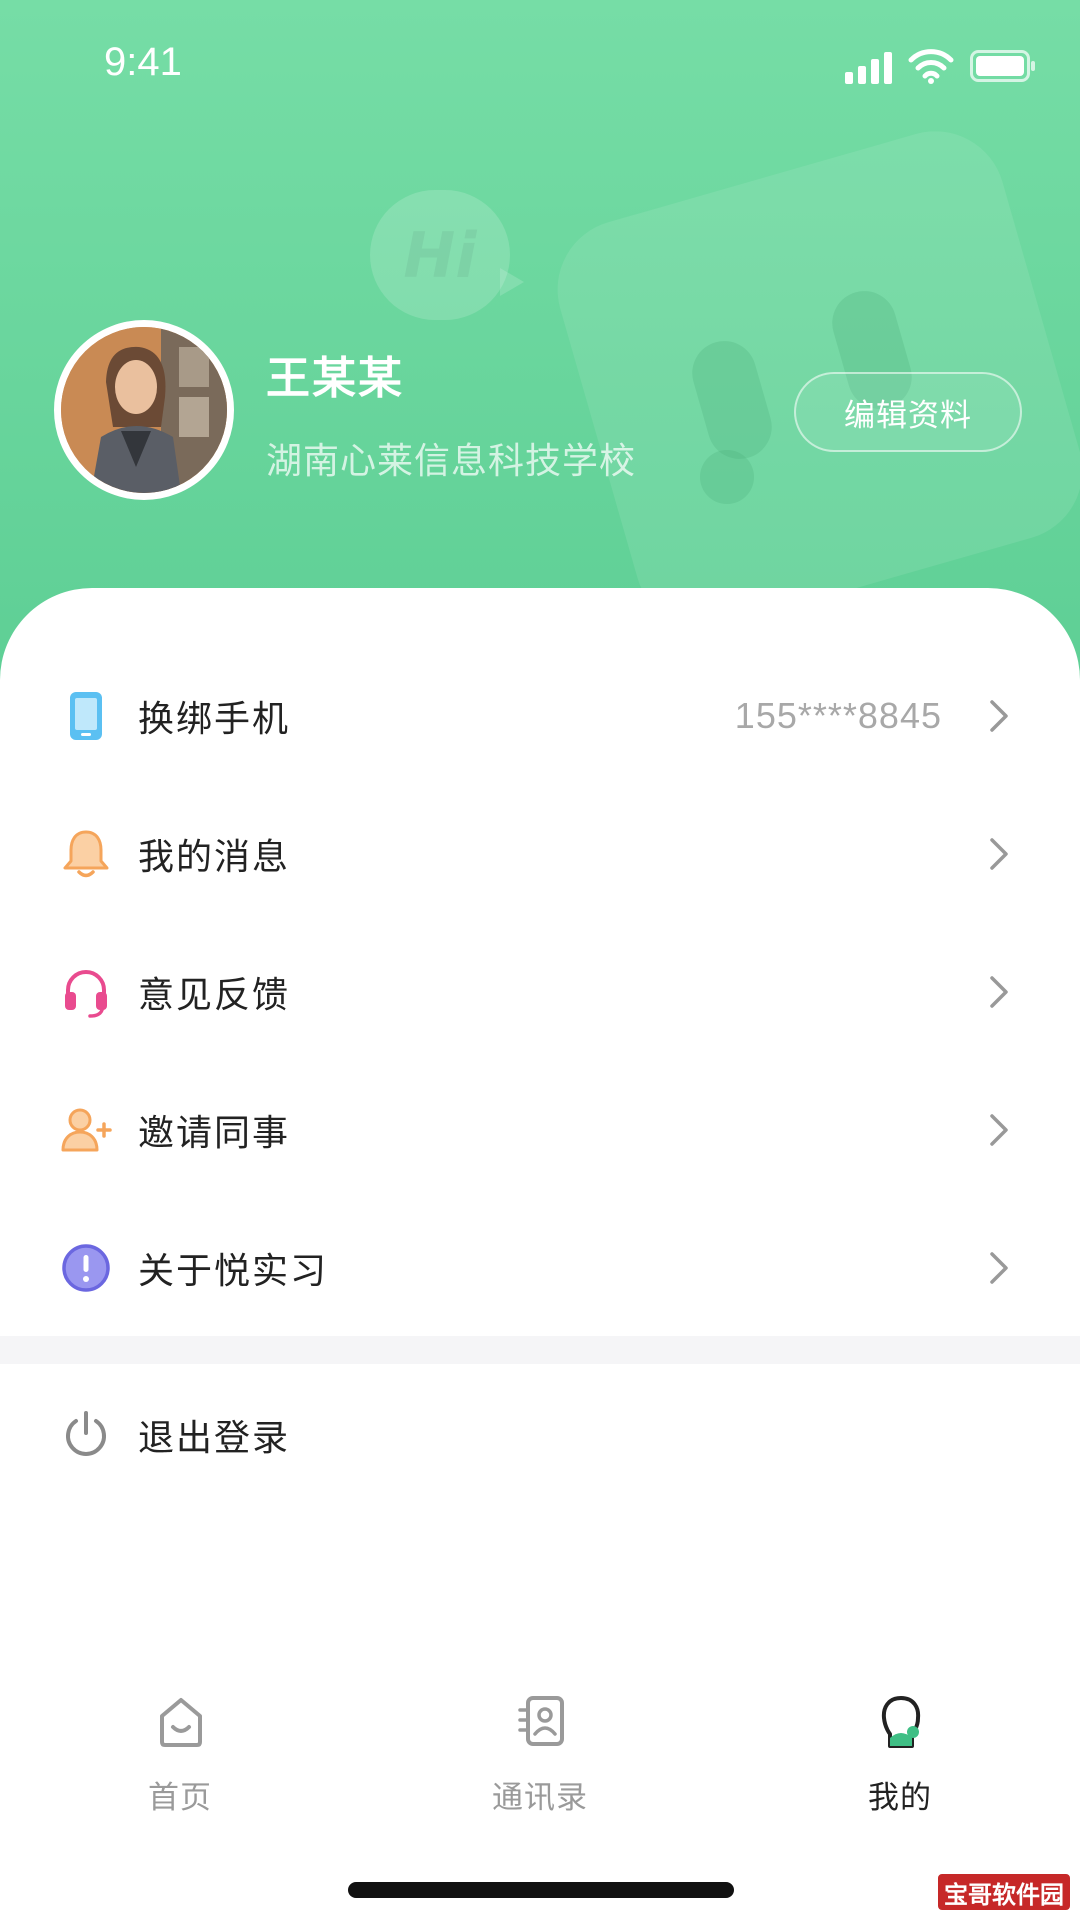 Image resolution: width=1080 pixels, height=1920 pixels. I want to click on wifi-icon, so click(931, 66).